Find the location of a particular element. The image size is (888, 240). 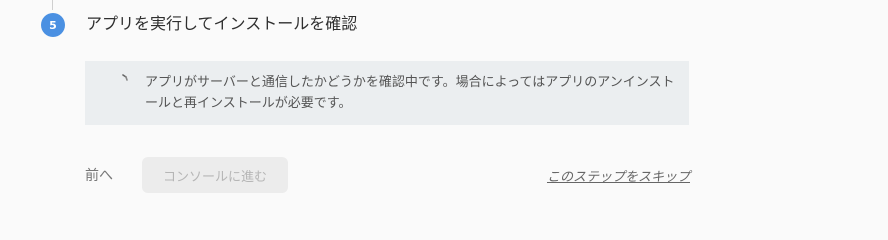

continue-to-console-button: コンソールに進む is located at coordinates (215, 175).